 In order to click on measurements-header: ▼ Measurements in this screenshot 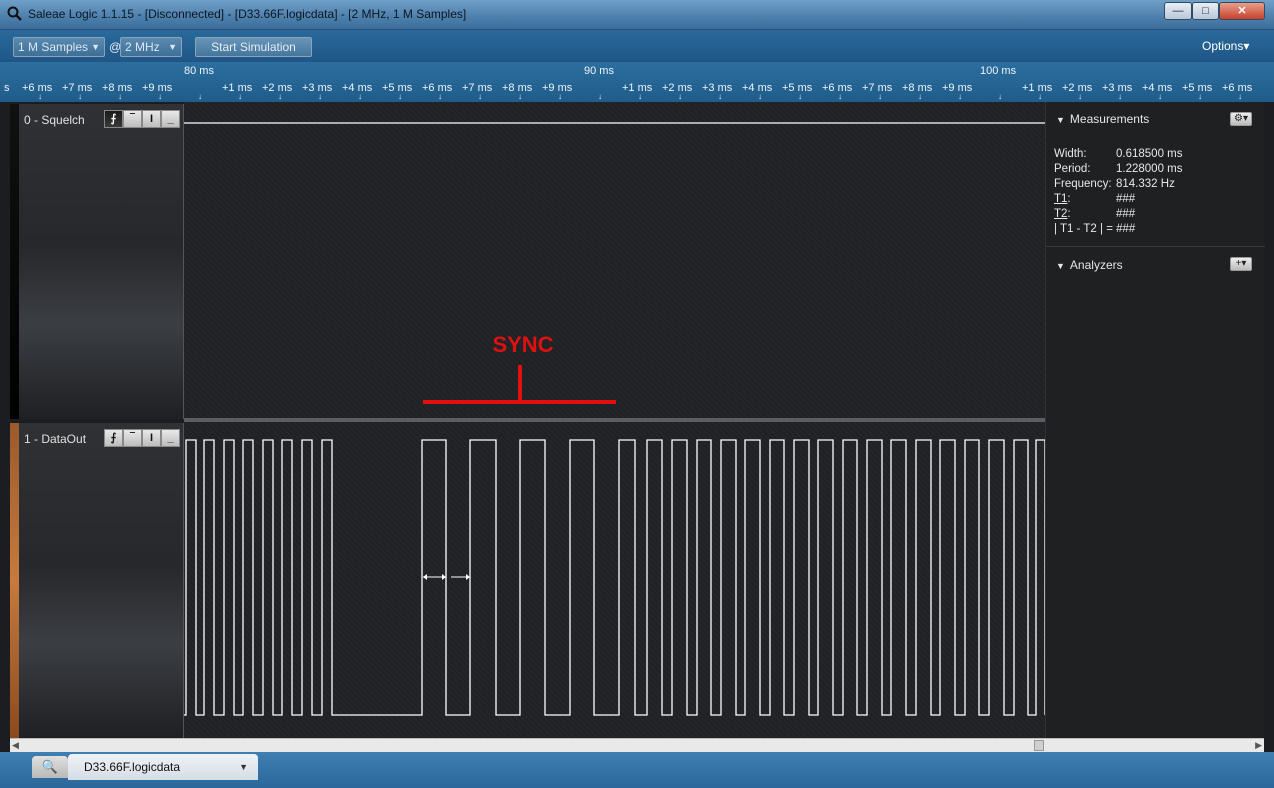, I will do `click(1102, 119)`.